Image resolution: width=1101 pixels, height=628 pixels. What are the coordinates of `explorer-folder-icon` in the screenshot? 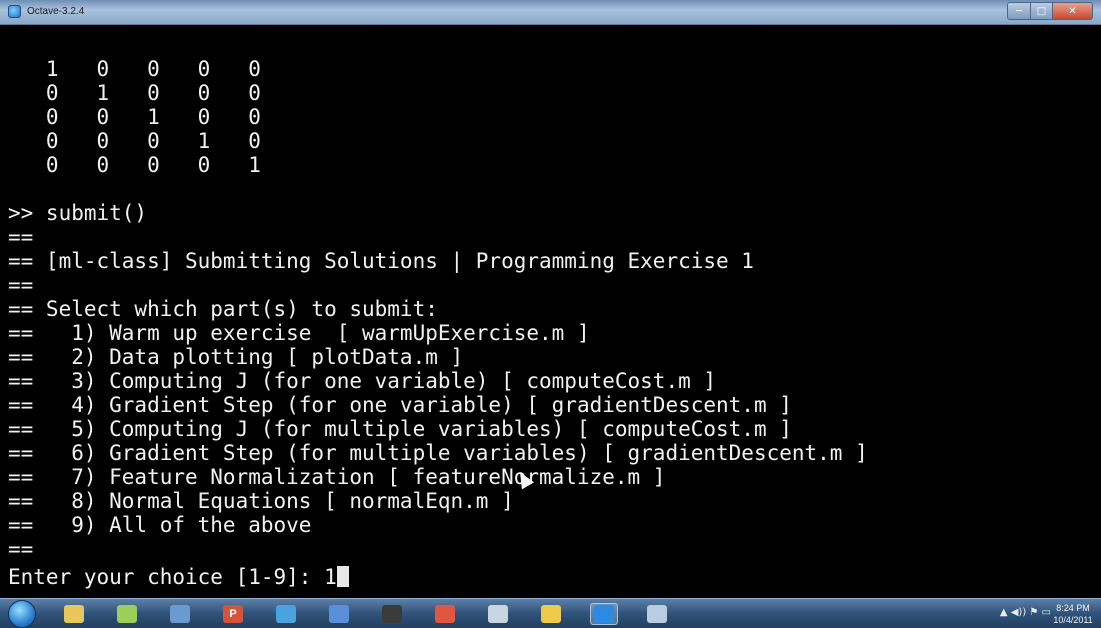 It's located at (74, 614).